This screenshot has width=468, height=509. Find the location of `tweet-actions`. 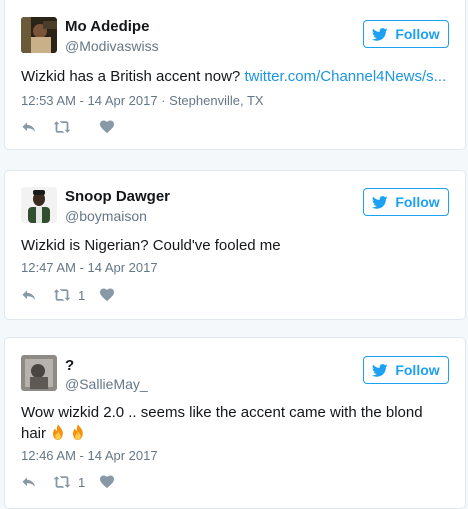

tweet-actions is located at coordinates (70, 127).